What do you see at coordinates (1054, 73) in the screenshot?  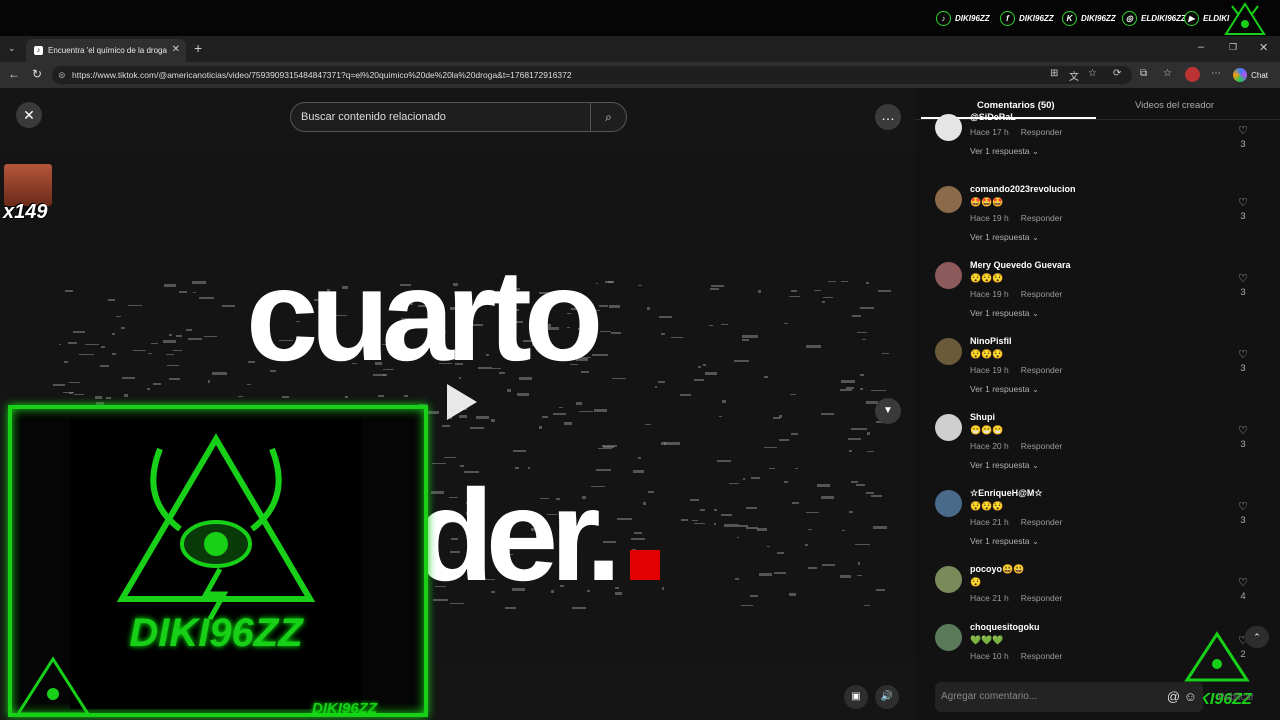 I see `app-available-icon: ⊞` at bounding box center [1054, 73].